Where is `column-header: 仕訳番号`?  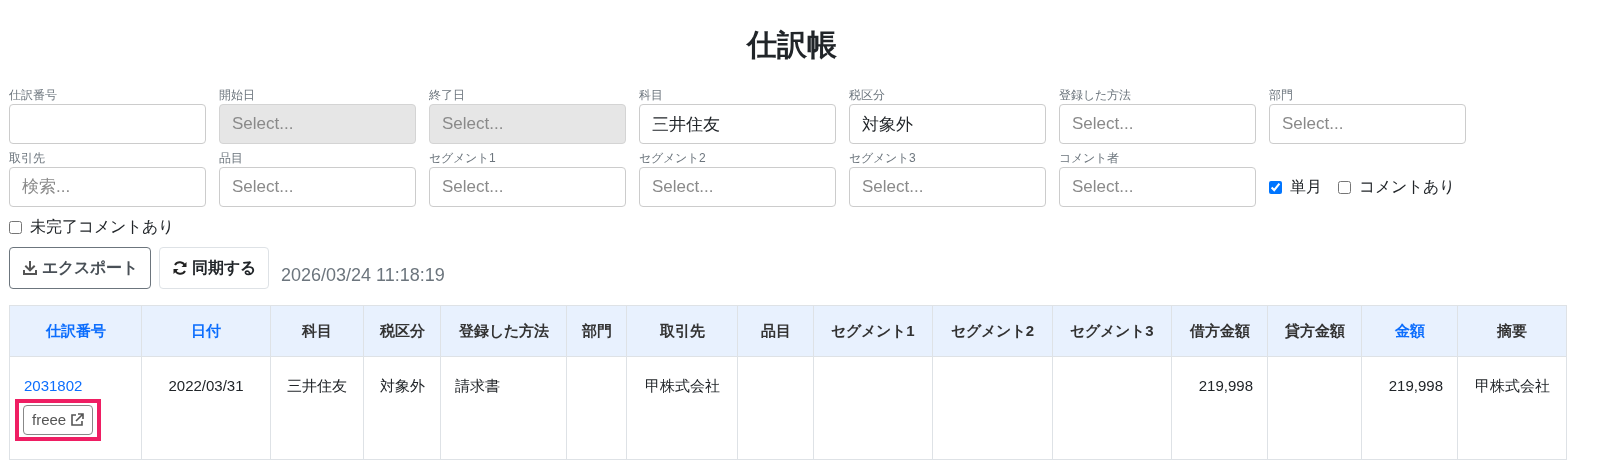 column-header: 仕訳番号 is located at coordinates (75, 331).